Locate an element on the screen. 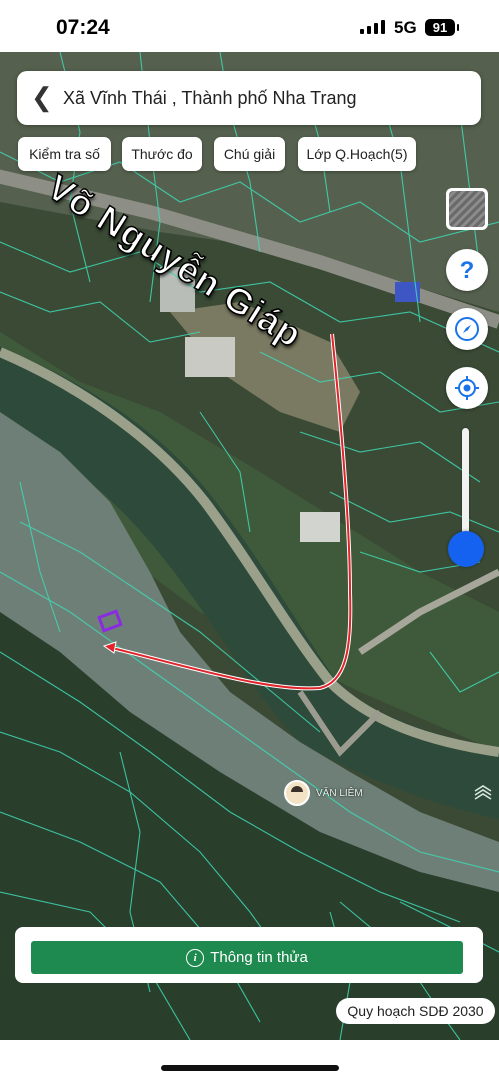 This screenshot has width=499, height=1080. location-title: Xã Vĩnh Thái , Thành phố Nha Trang is located at coordinates (210, 98).